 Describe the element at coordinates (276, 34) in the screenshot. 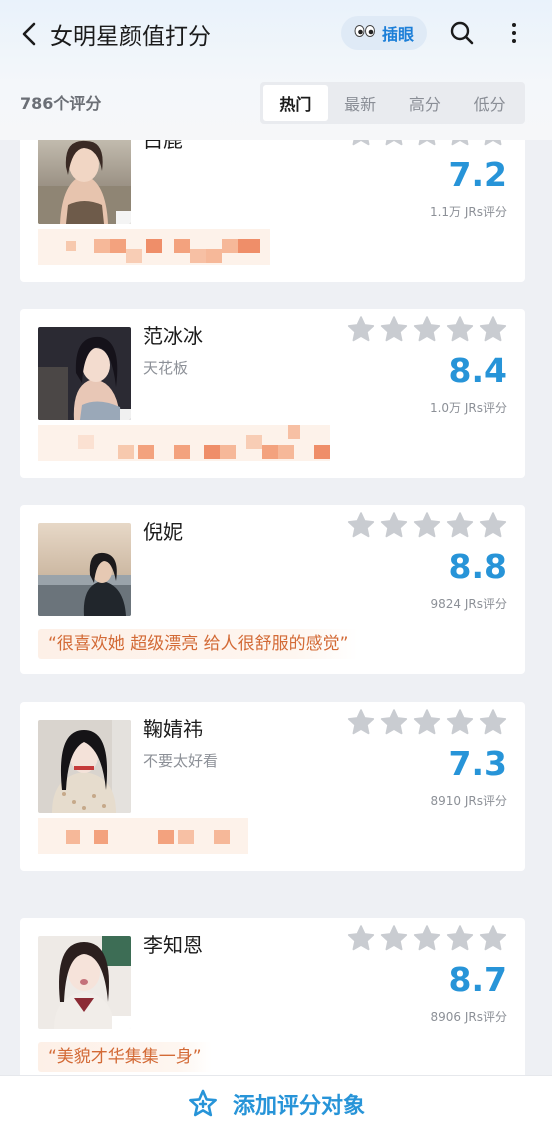

I see `nav-bar: 女明星颜值打分 插眼` at that location.